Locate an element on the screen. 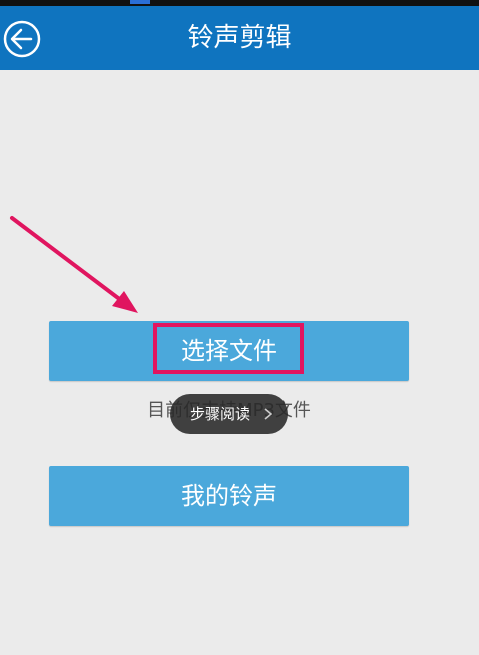 The width and height of the screenshot is (479, 655). annotation-arrow-icon is located at coordinates (74, 264).